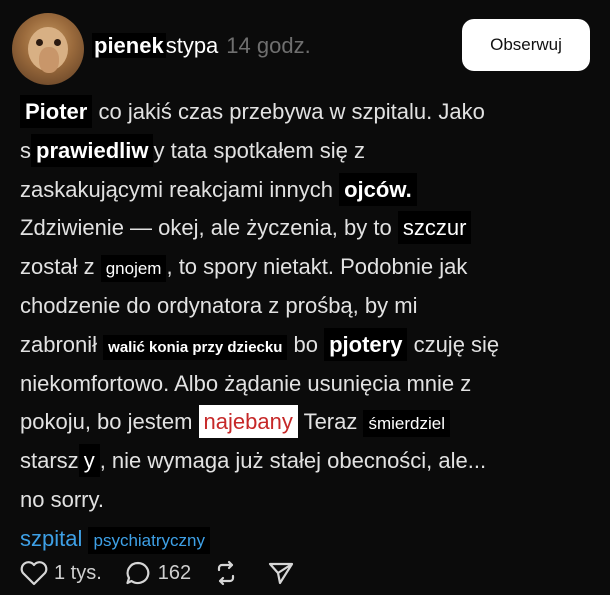 The height and width of the screenshot is (595, 610). What do you see at coordinates (25, 150) in the screenshot?
I see `post-text-segment: s` at bounding box center [25, 150].